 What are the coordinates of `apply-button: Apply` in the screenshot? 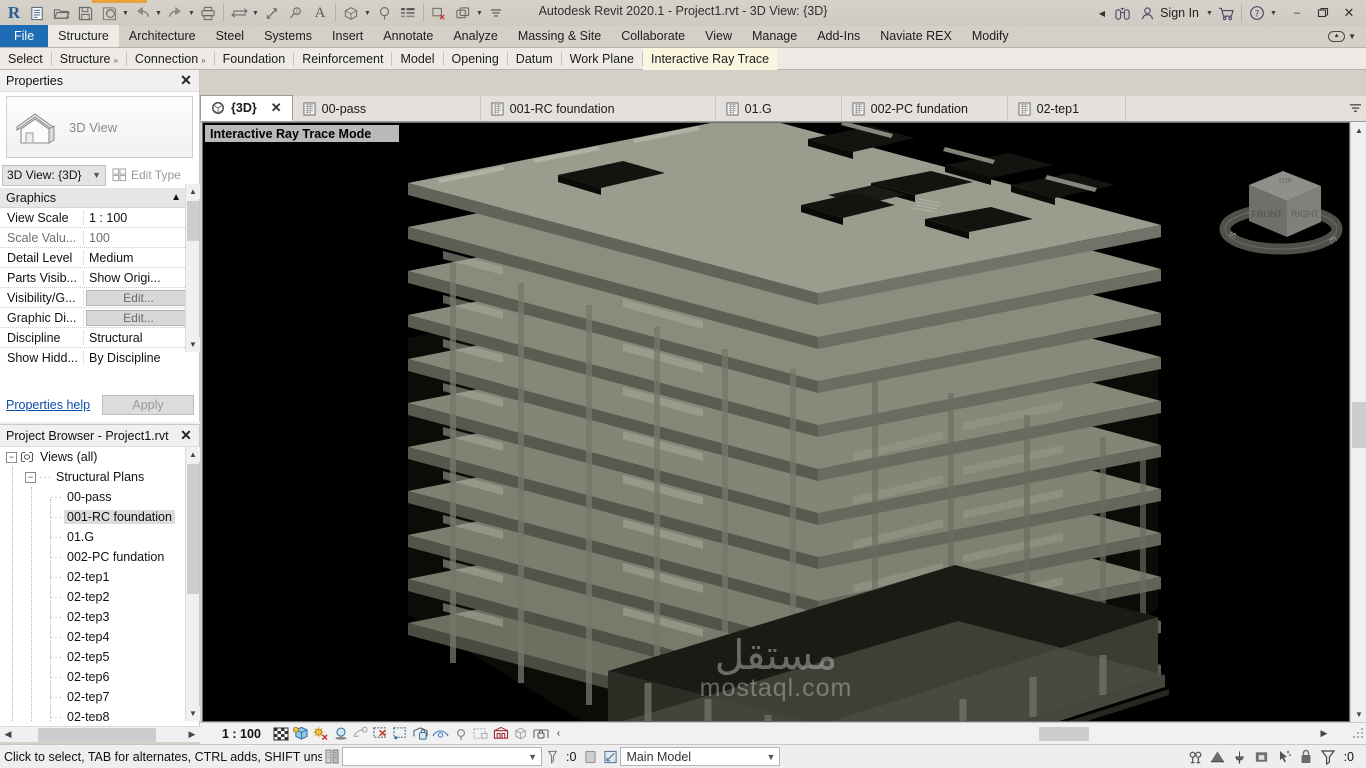 It's located at (148, 405).